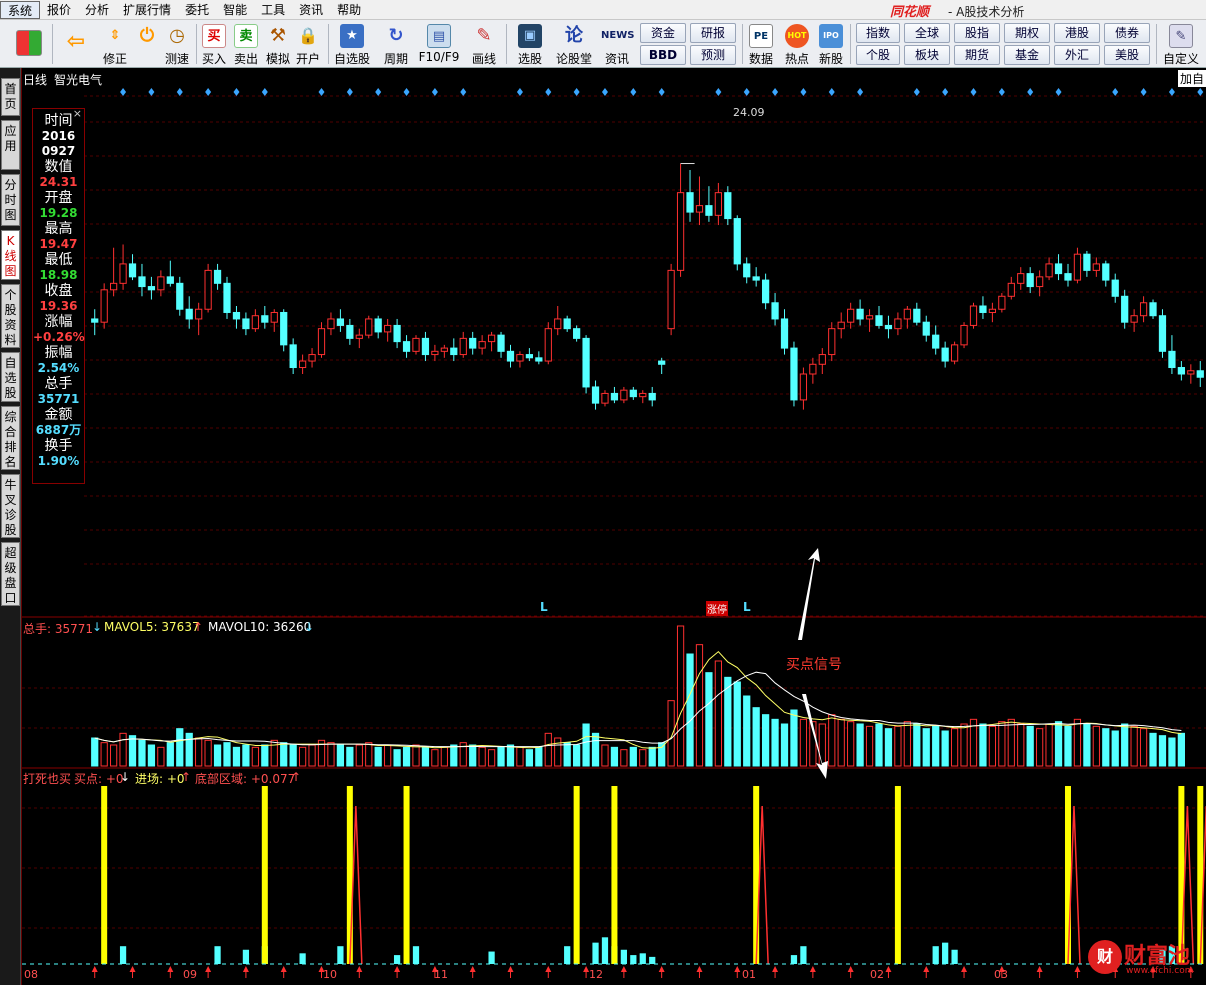 Image resolution: width=1206 pixels, height=985 pixels. I want to click on f10-button: ▤ F10/F9, so click(439, 44).